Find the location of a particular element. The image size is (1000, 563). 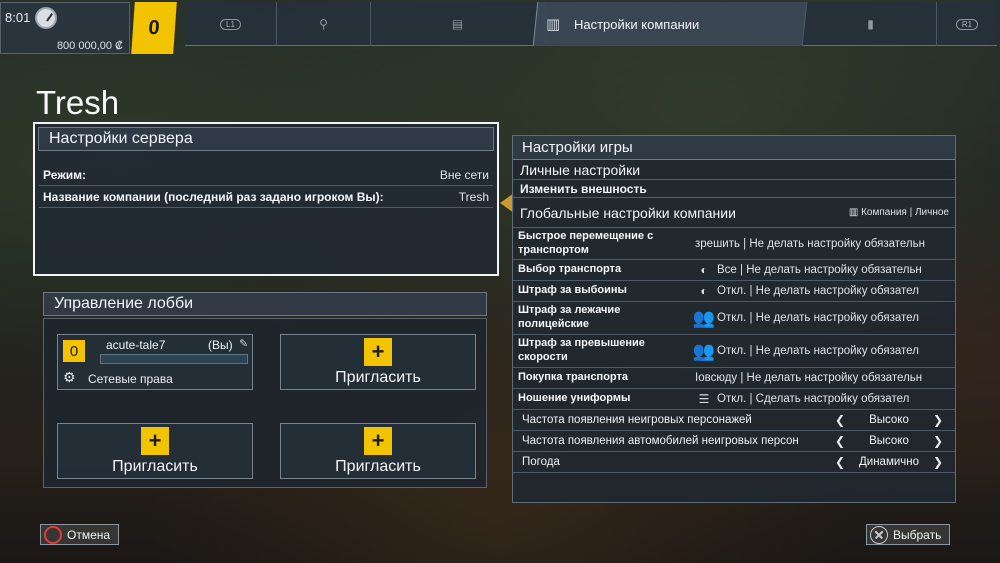

money-balance: 800 000,00 ₡ is located at coordinates (89, 46).